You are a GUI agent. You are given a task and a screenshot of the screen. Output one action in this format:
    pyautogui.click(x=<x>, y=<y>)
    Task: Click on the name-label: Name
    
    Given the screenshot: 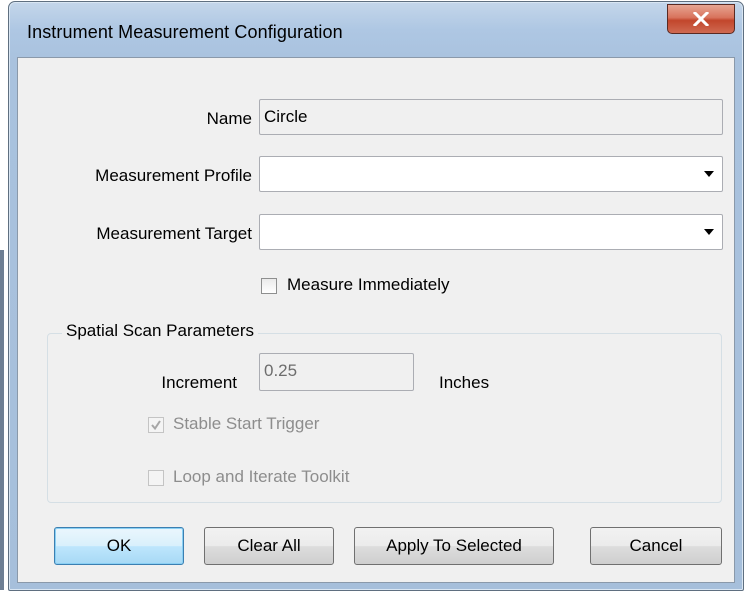 What is the action you would take?
    pyautogui.click(x=229, y=118)
    